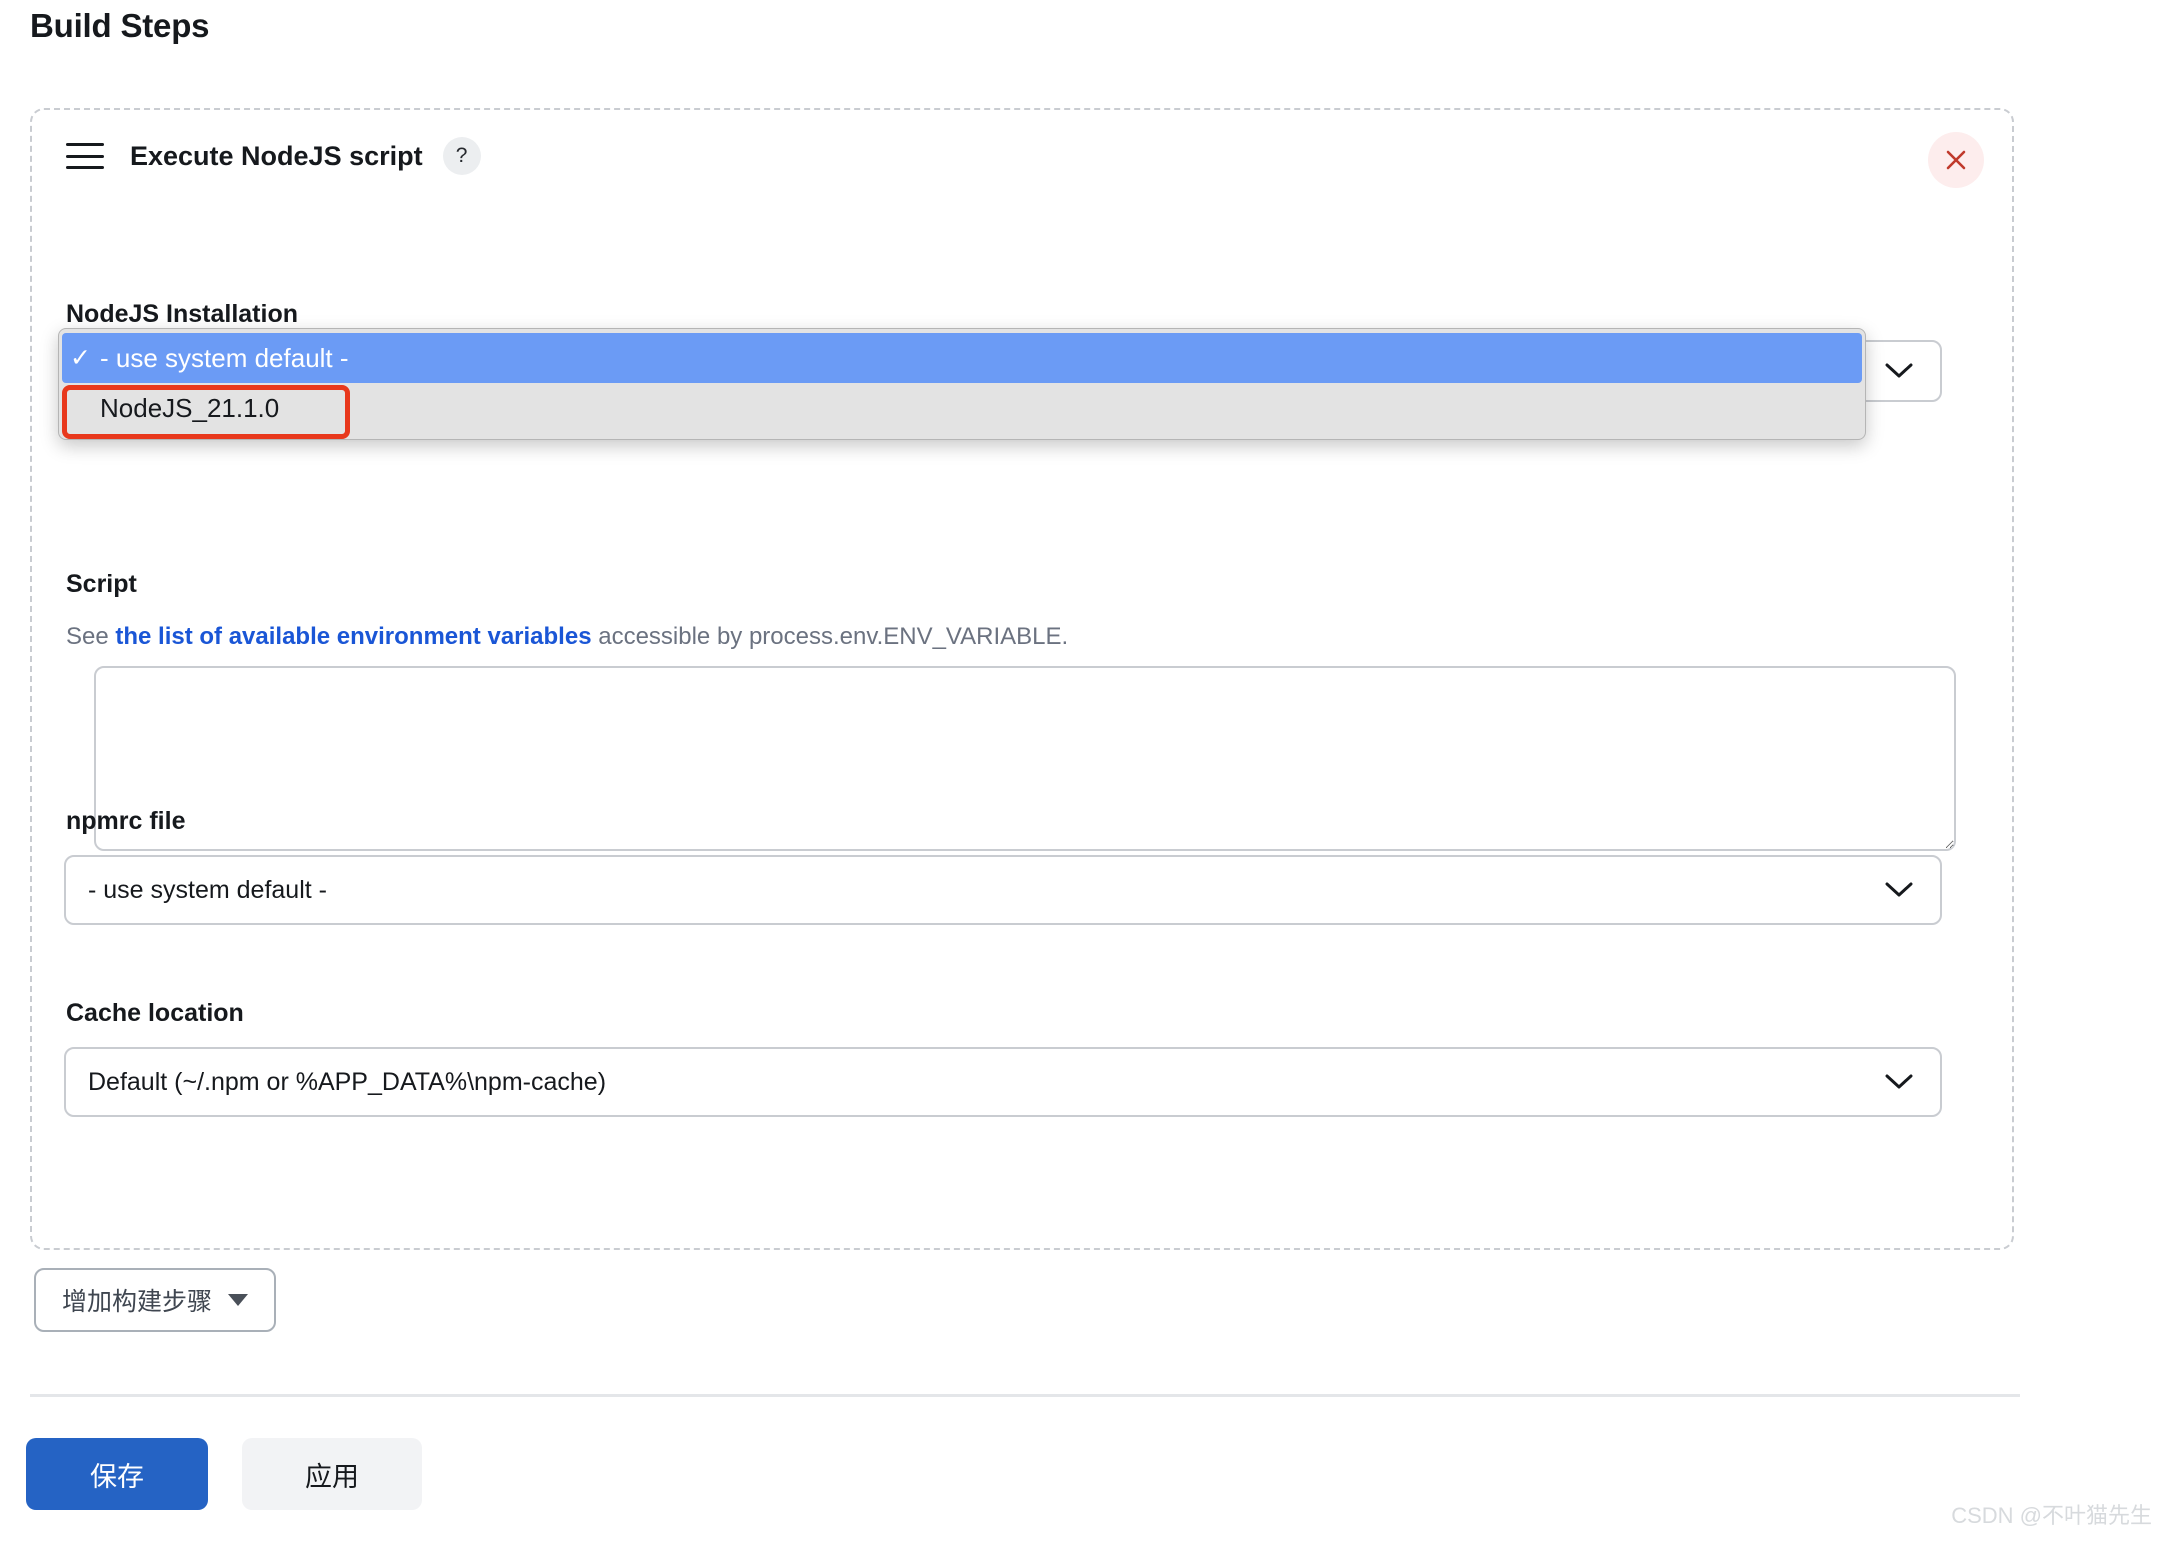  What do you see at coordinates (1956, 160) in the screenshot?
I see `close-icon` at bounding box center [1956, 160].